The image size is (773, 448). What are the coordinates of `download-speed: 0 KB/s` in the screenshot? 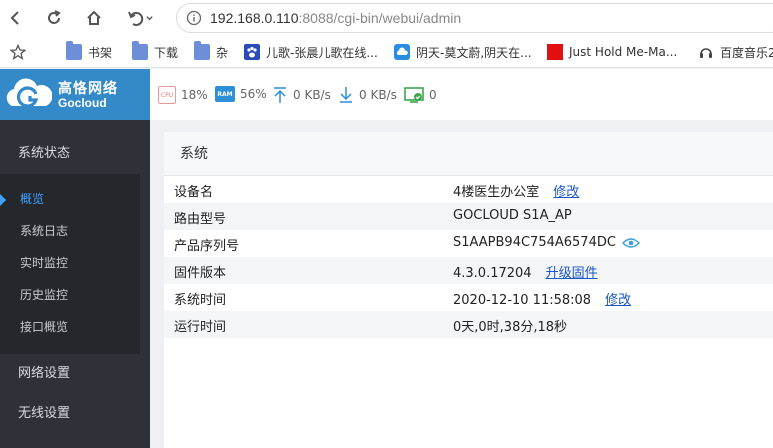 It's located at (367, 95).